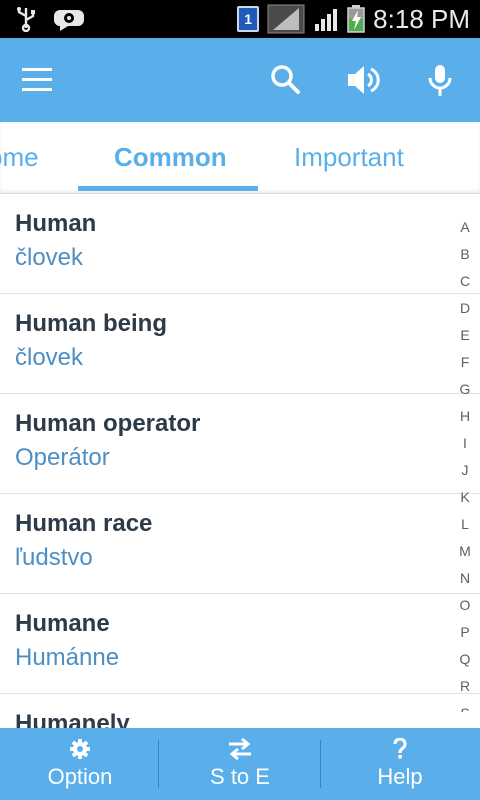 The image size is (480, 800). Describe the element at coordinates (69, 20) in the screenshot. I see `voicemail-icon` at that location.